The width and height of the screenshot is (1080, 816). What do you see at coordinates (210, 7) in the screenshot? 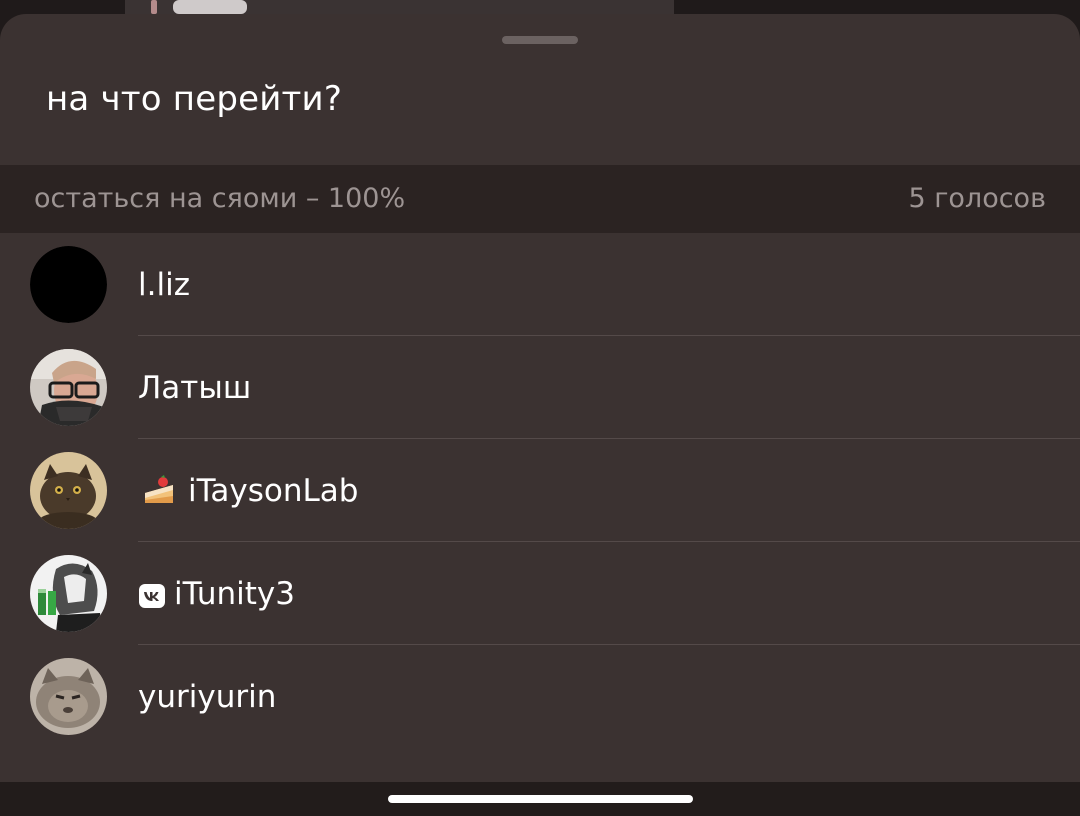
I see `background-card-thumbnail` at bounding box center [210, 7].